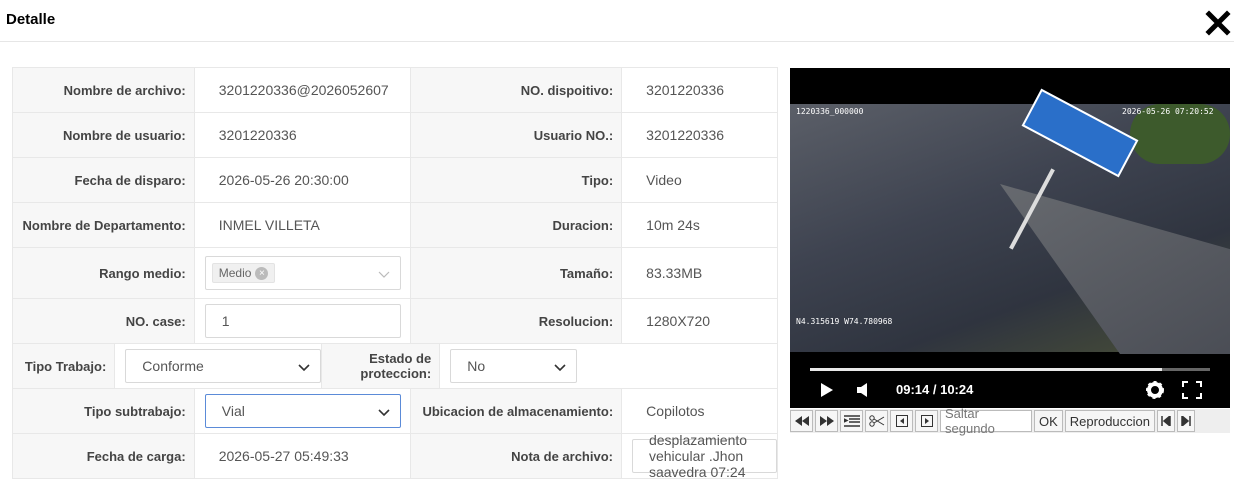  I want to click on frame-forward-icon, so click(926, 421).